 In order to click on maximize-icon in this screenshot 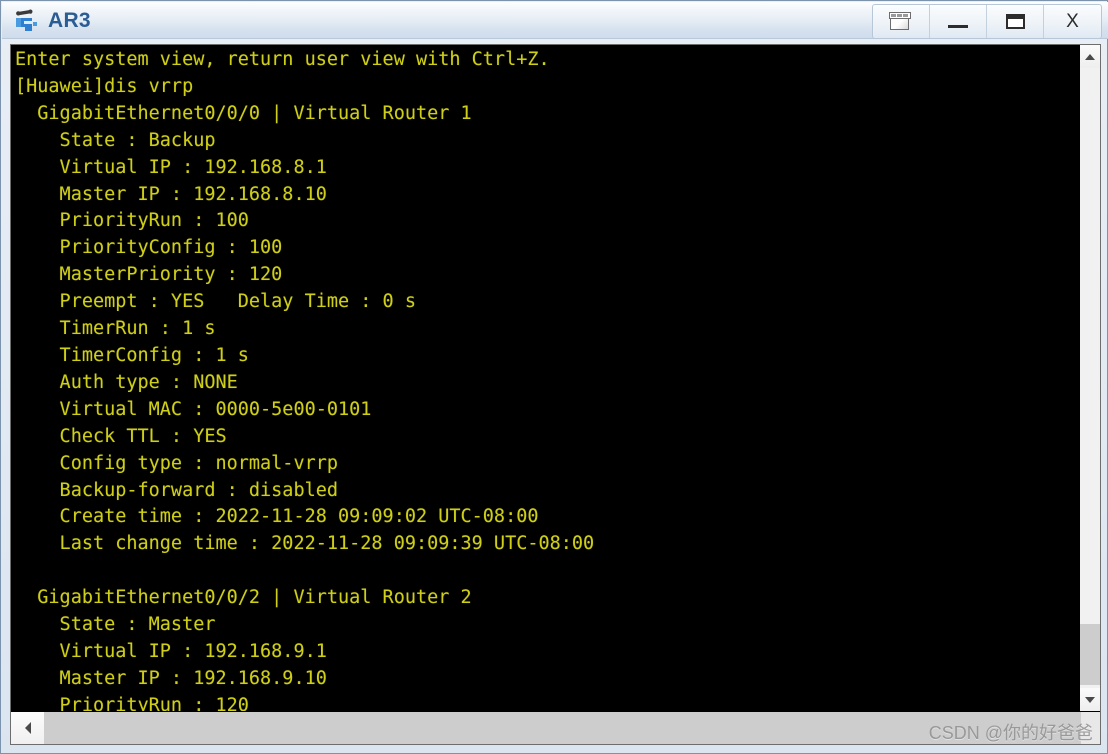, I will do `click(1015, 21)`.